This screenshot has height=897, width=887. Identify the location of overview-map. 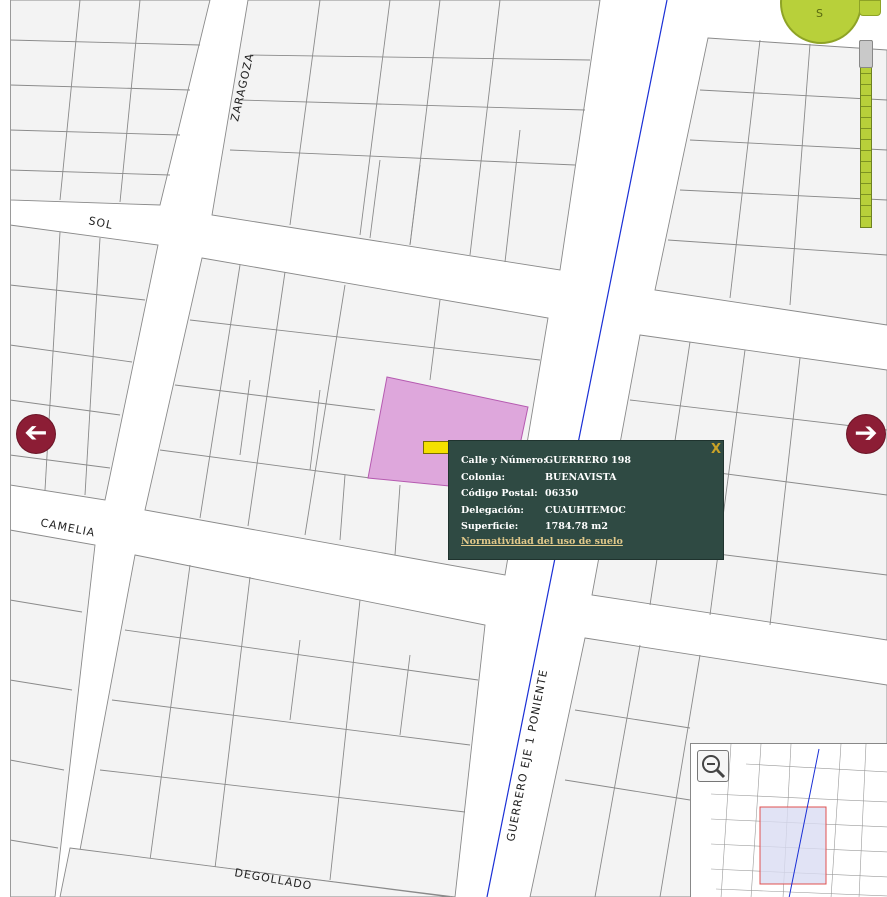
(788, 820).